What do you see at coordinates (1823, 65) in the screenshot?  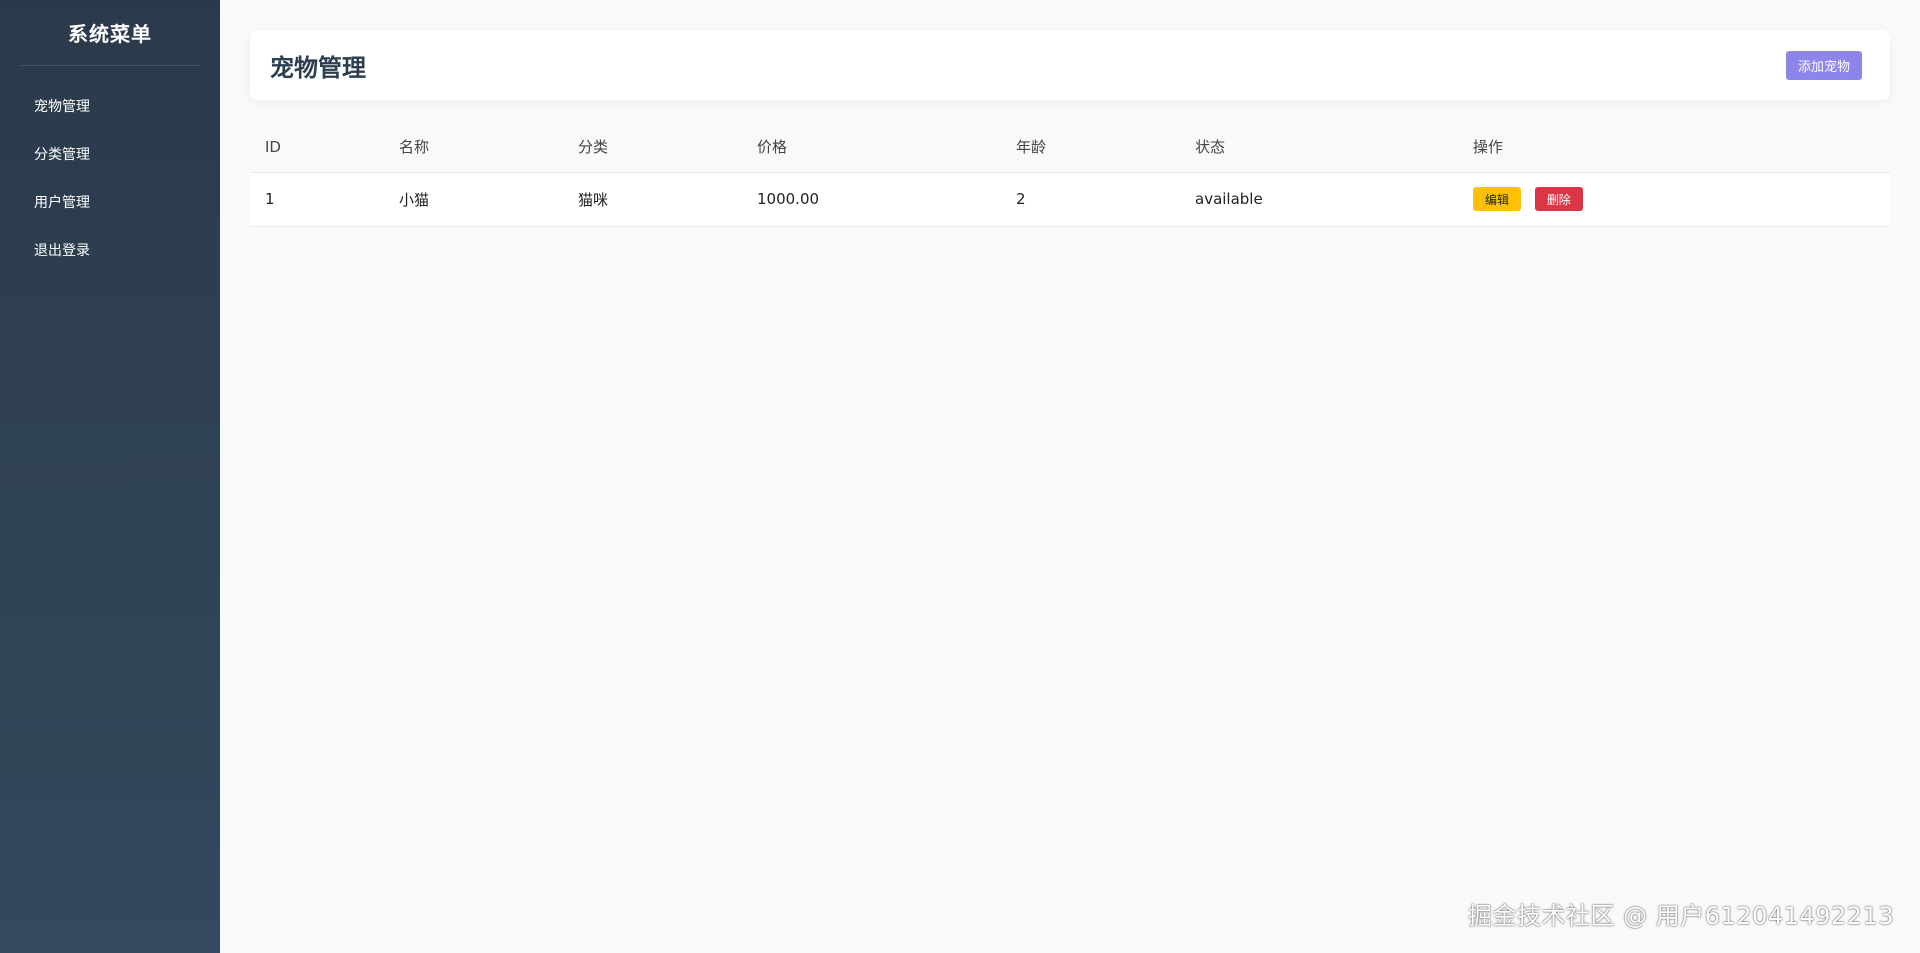 I see `add-pet-button: 添加宠物` at bounding box center [1823, 65].